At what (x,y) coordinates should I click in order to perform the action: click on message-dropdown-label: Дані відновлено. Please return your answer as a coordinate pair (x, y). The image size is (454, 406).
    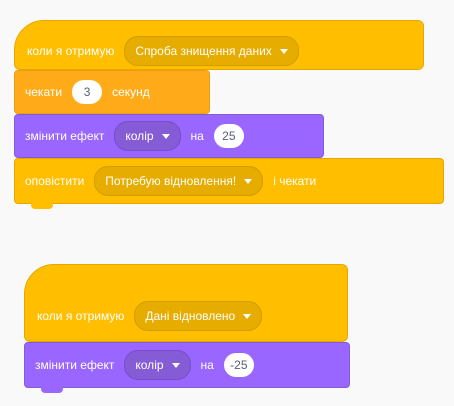
    Looking at the image, I should click on (190, 316).